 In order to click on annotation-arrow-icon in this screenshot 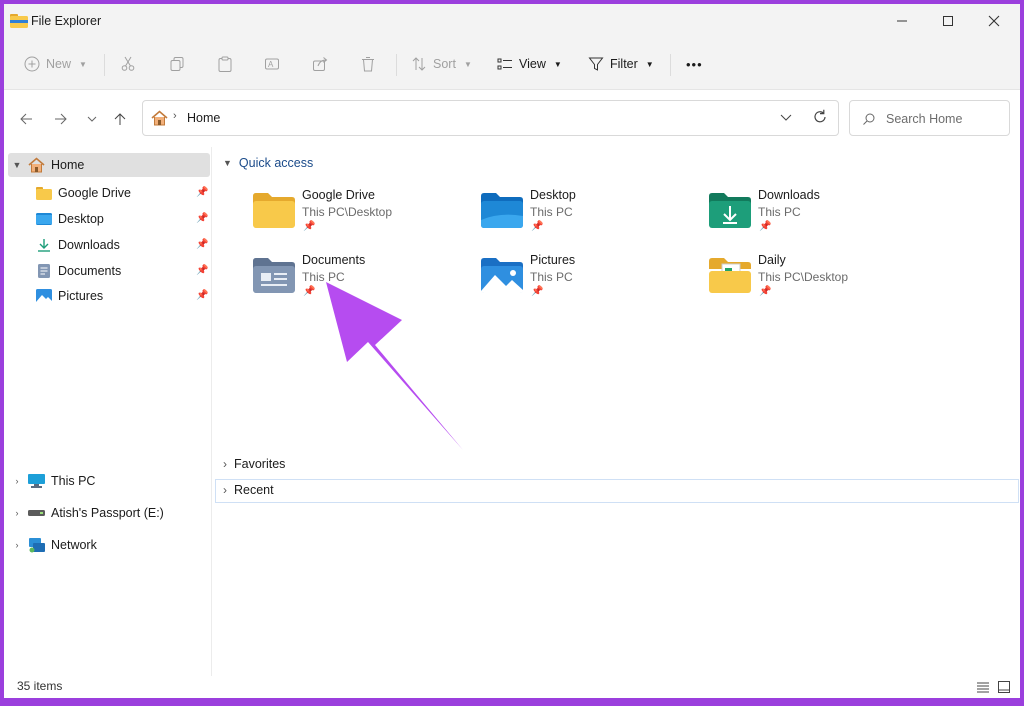, I will do `click(394, 366)`.